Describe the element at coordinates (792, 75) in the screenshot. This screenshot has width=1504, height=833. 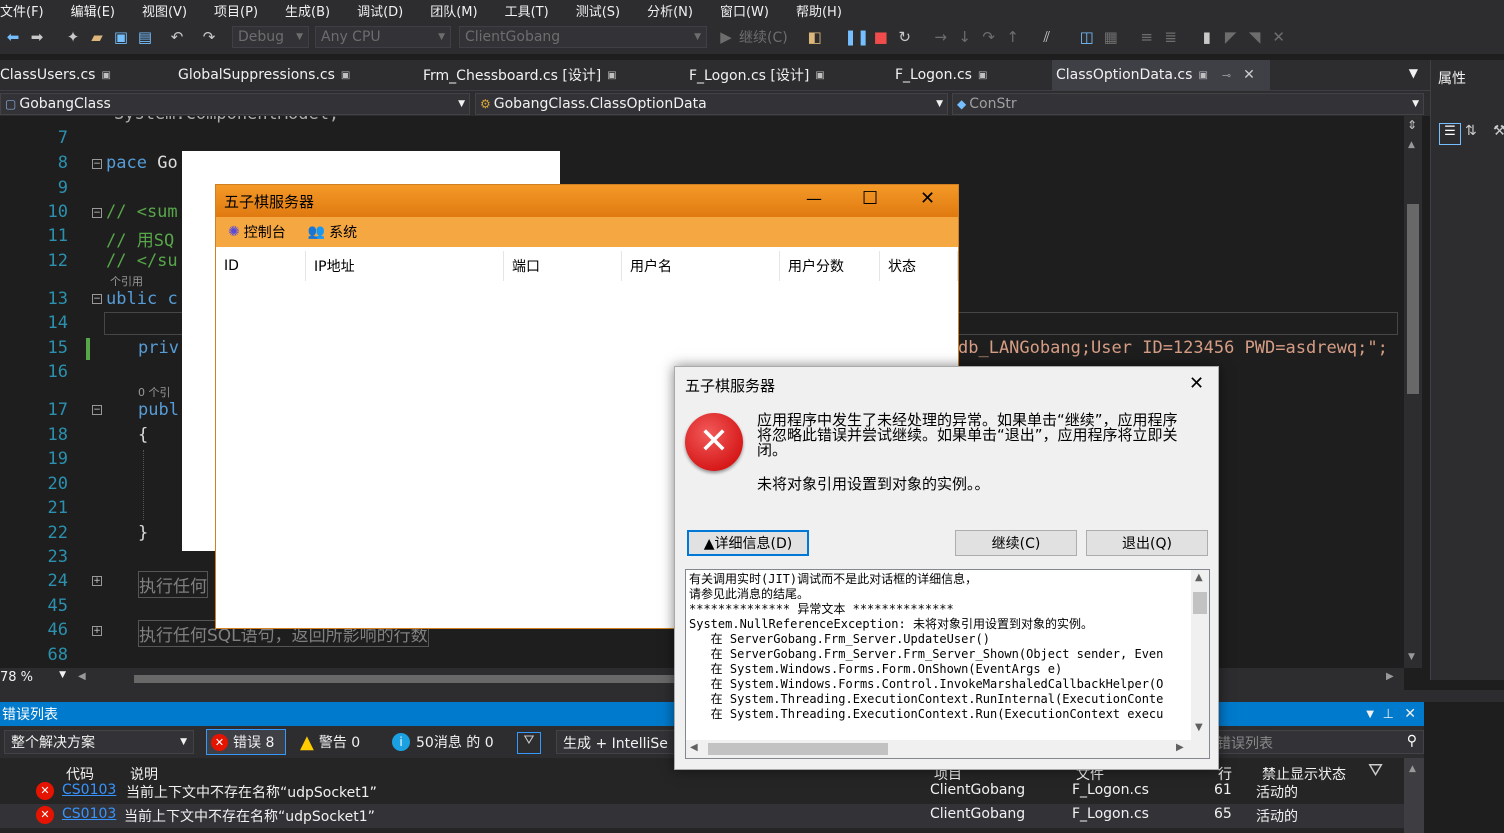
I see `tab-f-logon-design: F_Logon.cs [设计] ▣` at that location.